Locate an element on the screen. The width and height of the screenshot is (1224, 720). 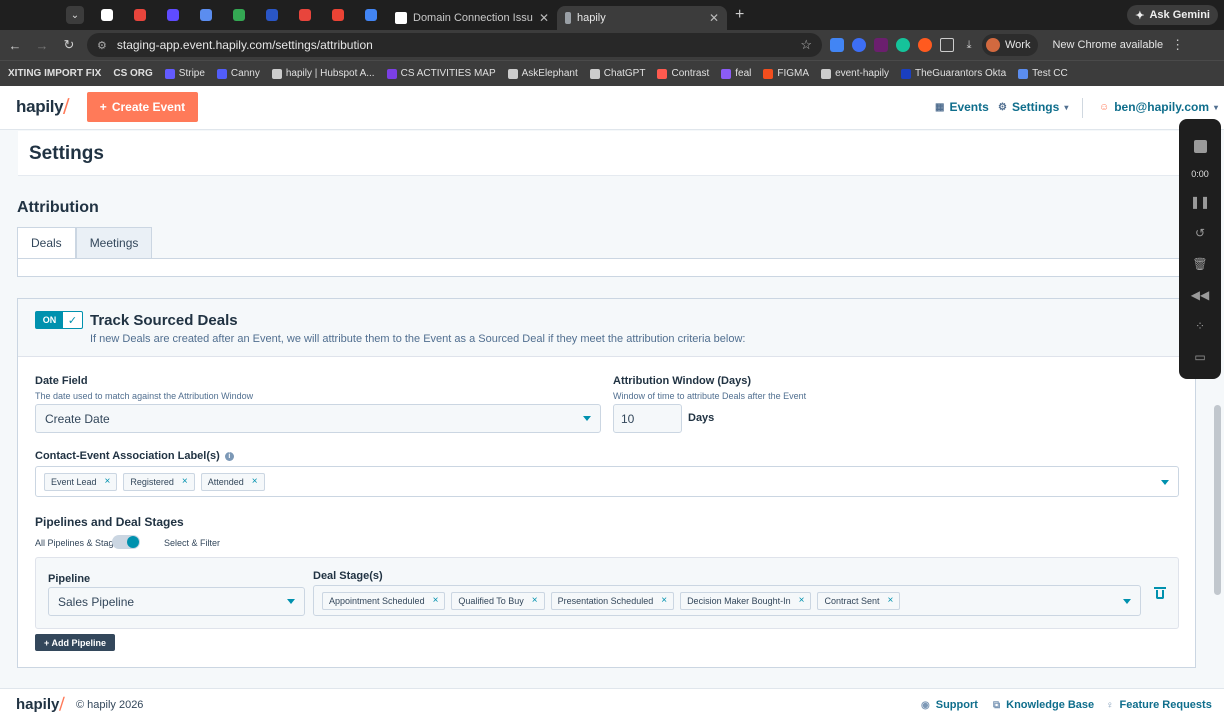
caret-down-icon is located at coordinates (1165, 482).